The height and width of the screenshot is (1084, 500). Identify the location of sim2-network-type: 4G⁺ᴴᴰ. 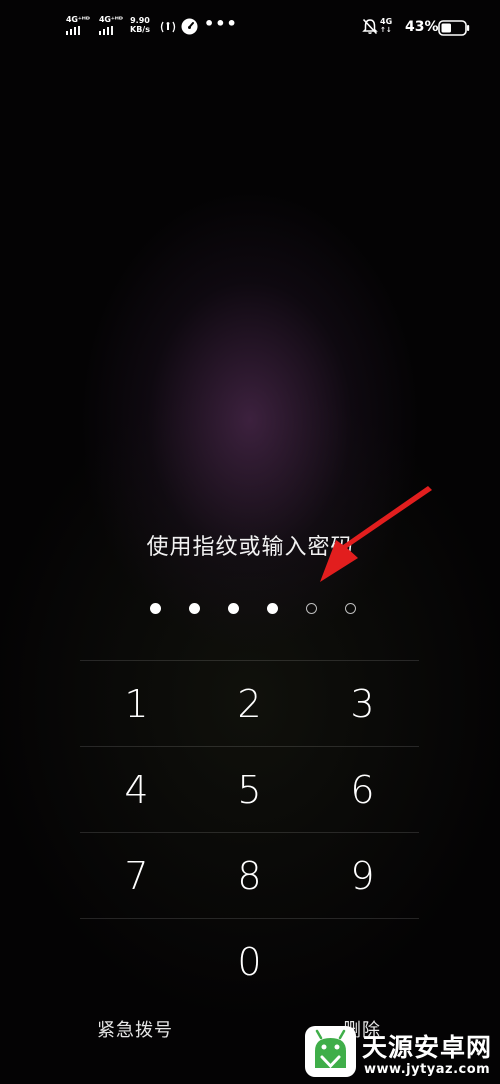
(111, 19).